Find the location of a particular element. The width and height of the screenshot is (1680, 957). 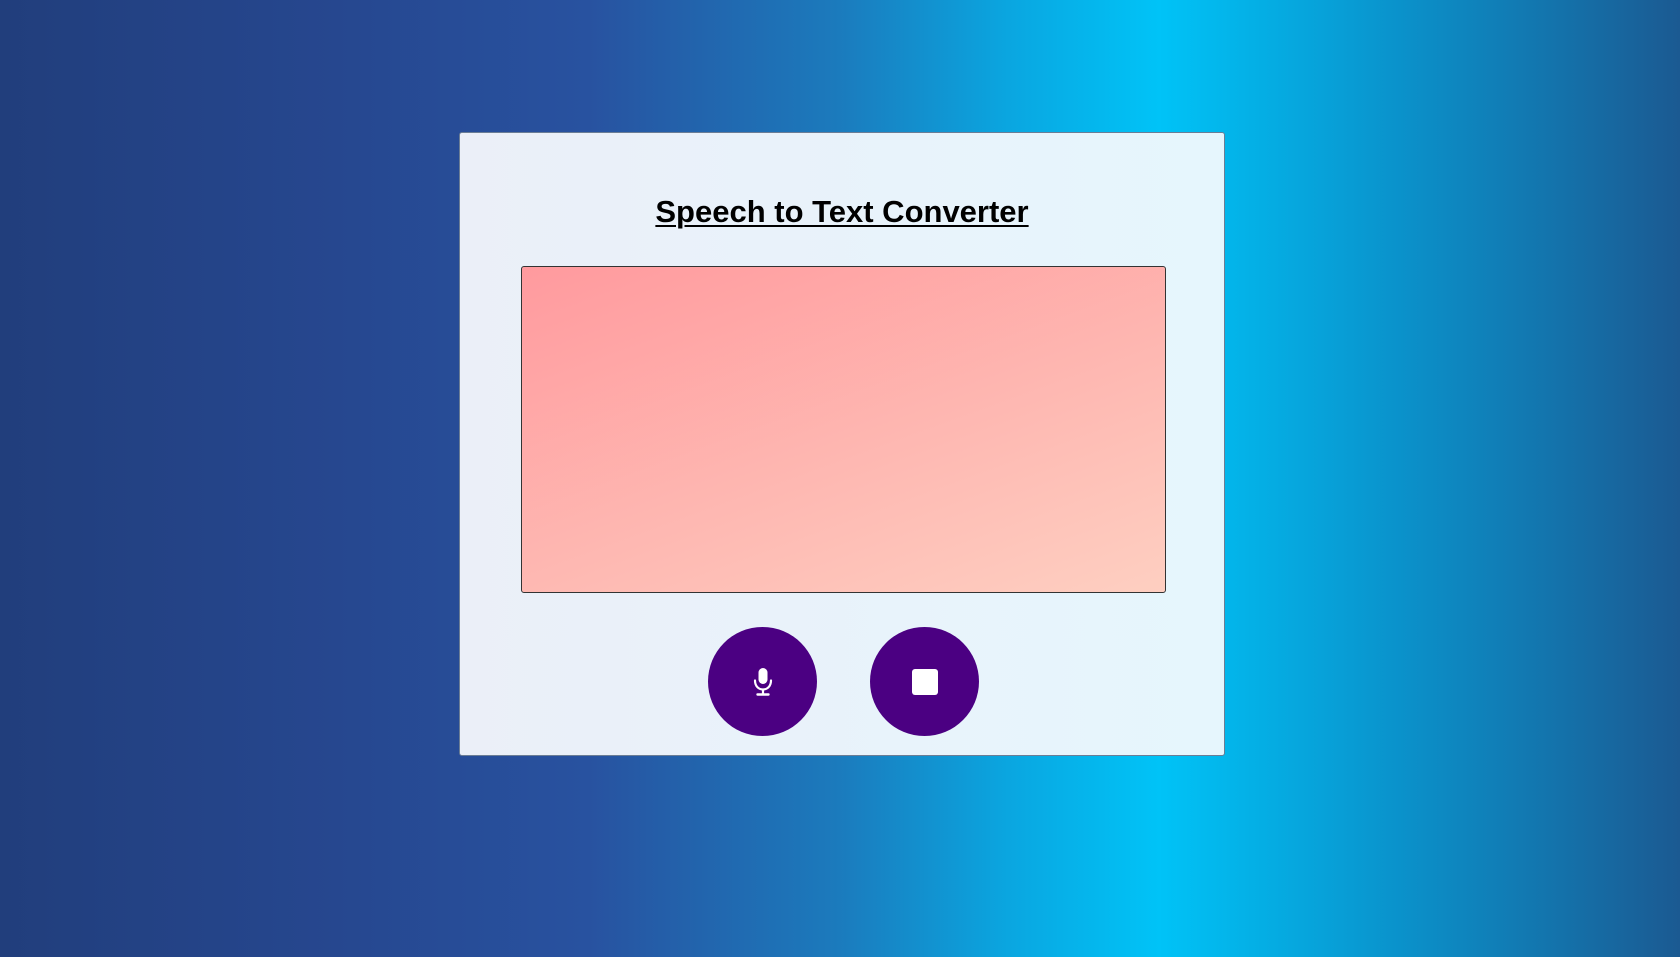

stop-icon is located at coordinates (924, 681).